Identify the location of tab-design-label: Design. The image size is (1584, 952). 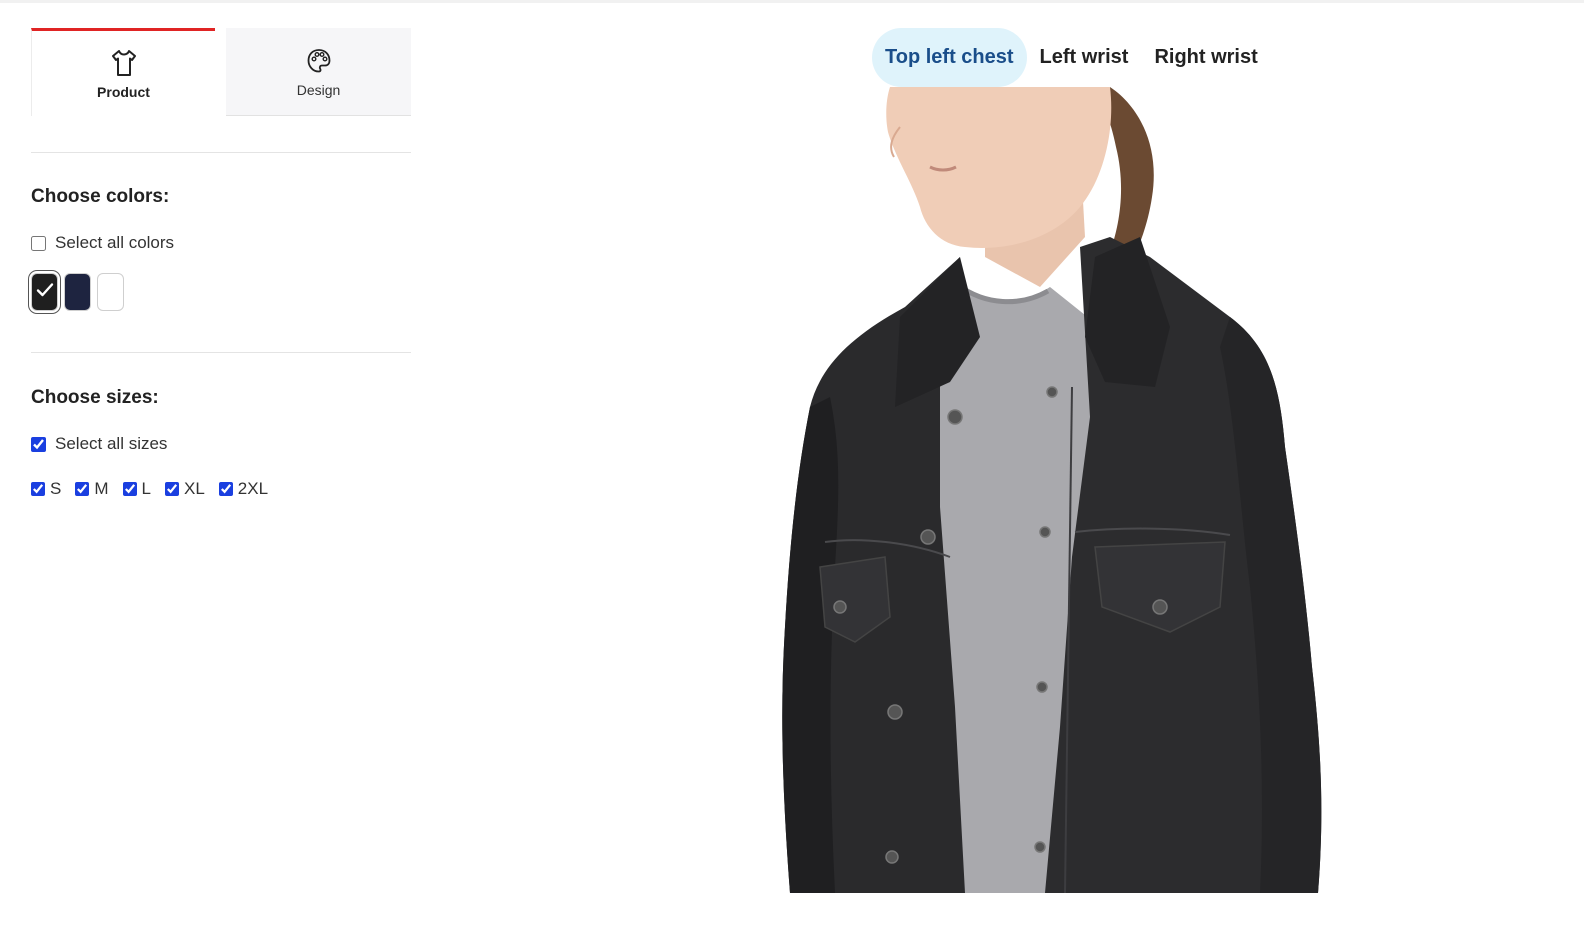
(318, 89).